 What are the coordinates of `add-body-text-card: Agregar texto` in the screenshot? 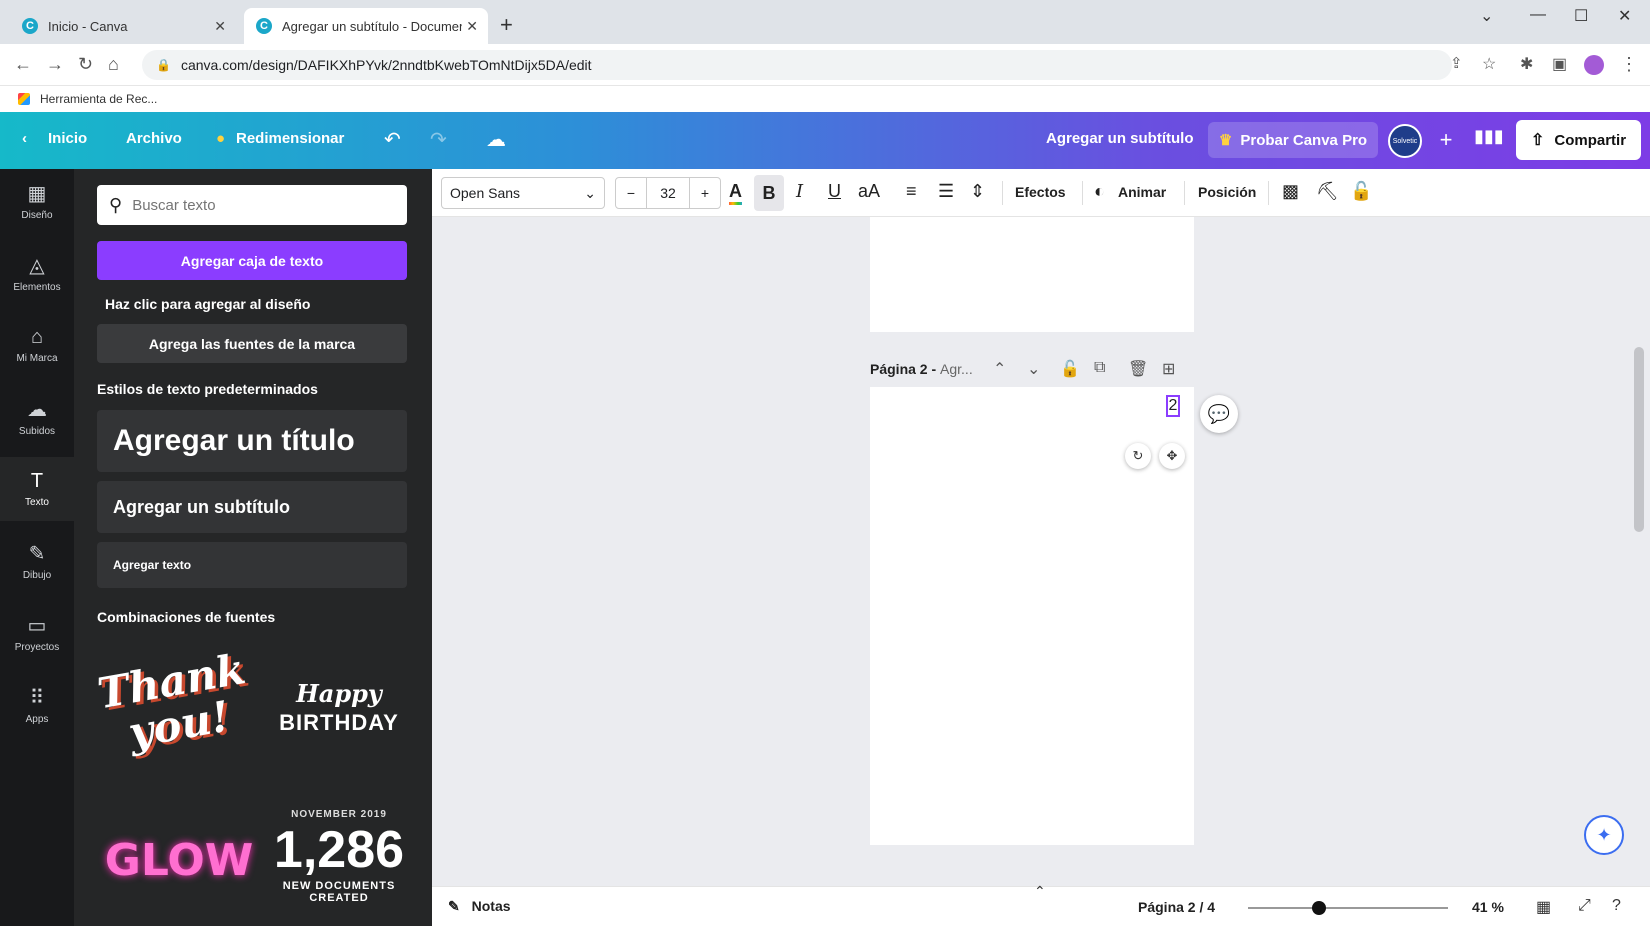 It's located at (252, 565).